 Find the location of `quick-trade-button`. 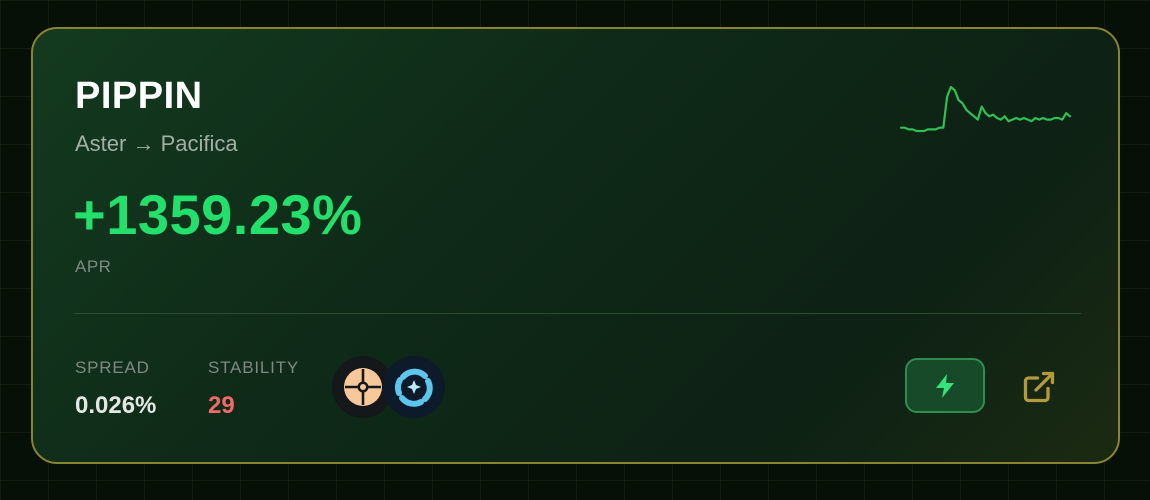

quick-trade-button is located at coordinates (945, 385).